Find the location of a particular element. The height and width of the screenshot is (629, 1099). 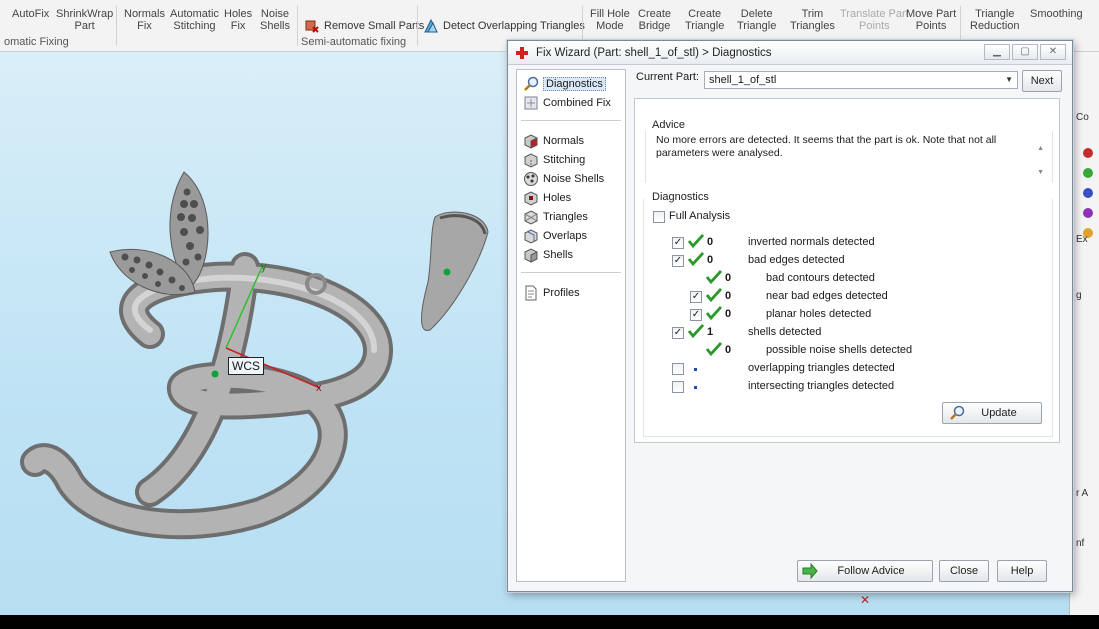

full-analysis-checkbox is located at coordinates (659, 217).